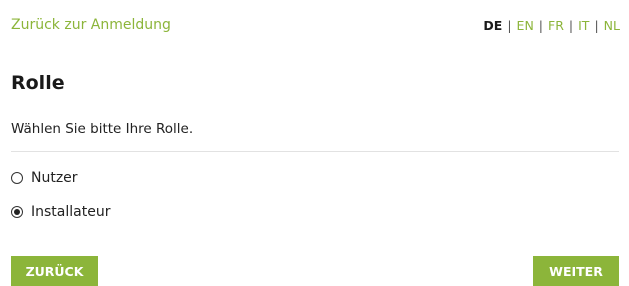 This screenshot has height=286, width=629. I want to click on role-option-label: Installateur, so click(71, 212).